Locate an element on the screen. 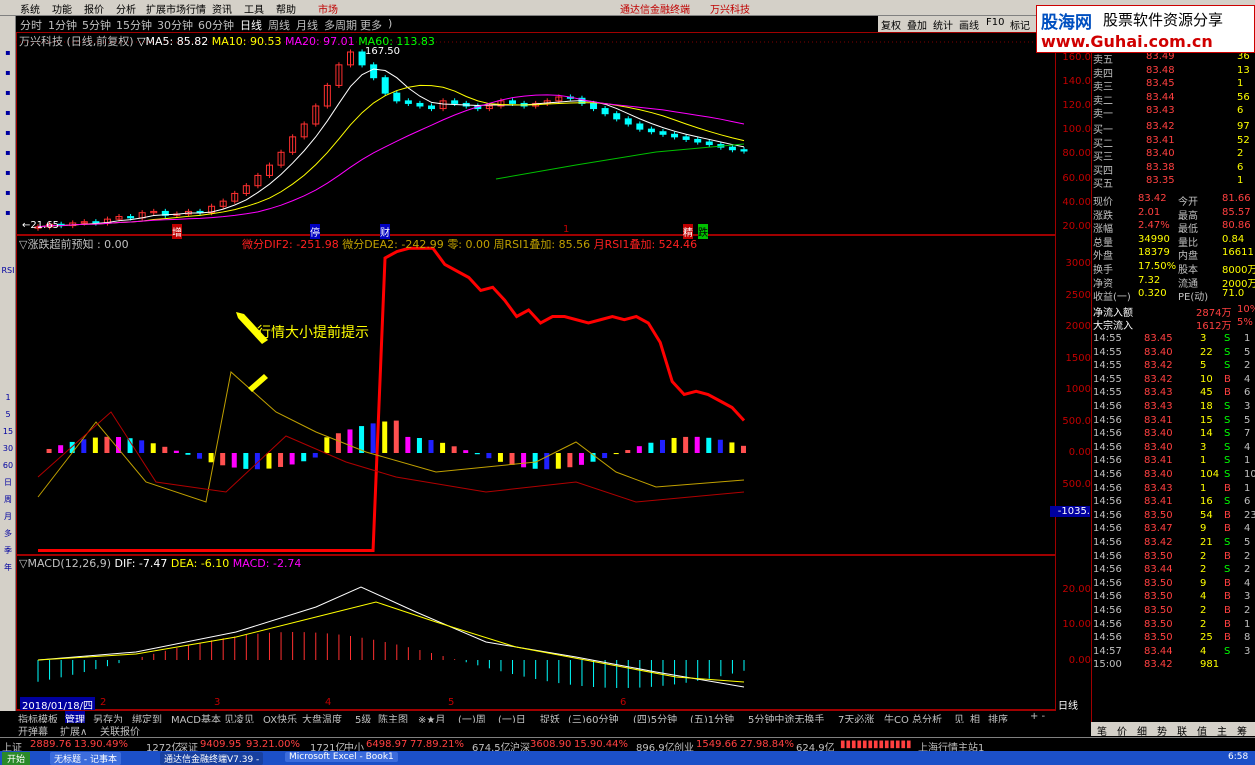 The image size is (1255, 765). period-monthly: 月线 is located at coordinates (307, 25).